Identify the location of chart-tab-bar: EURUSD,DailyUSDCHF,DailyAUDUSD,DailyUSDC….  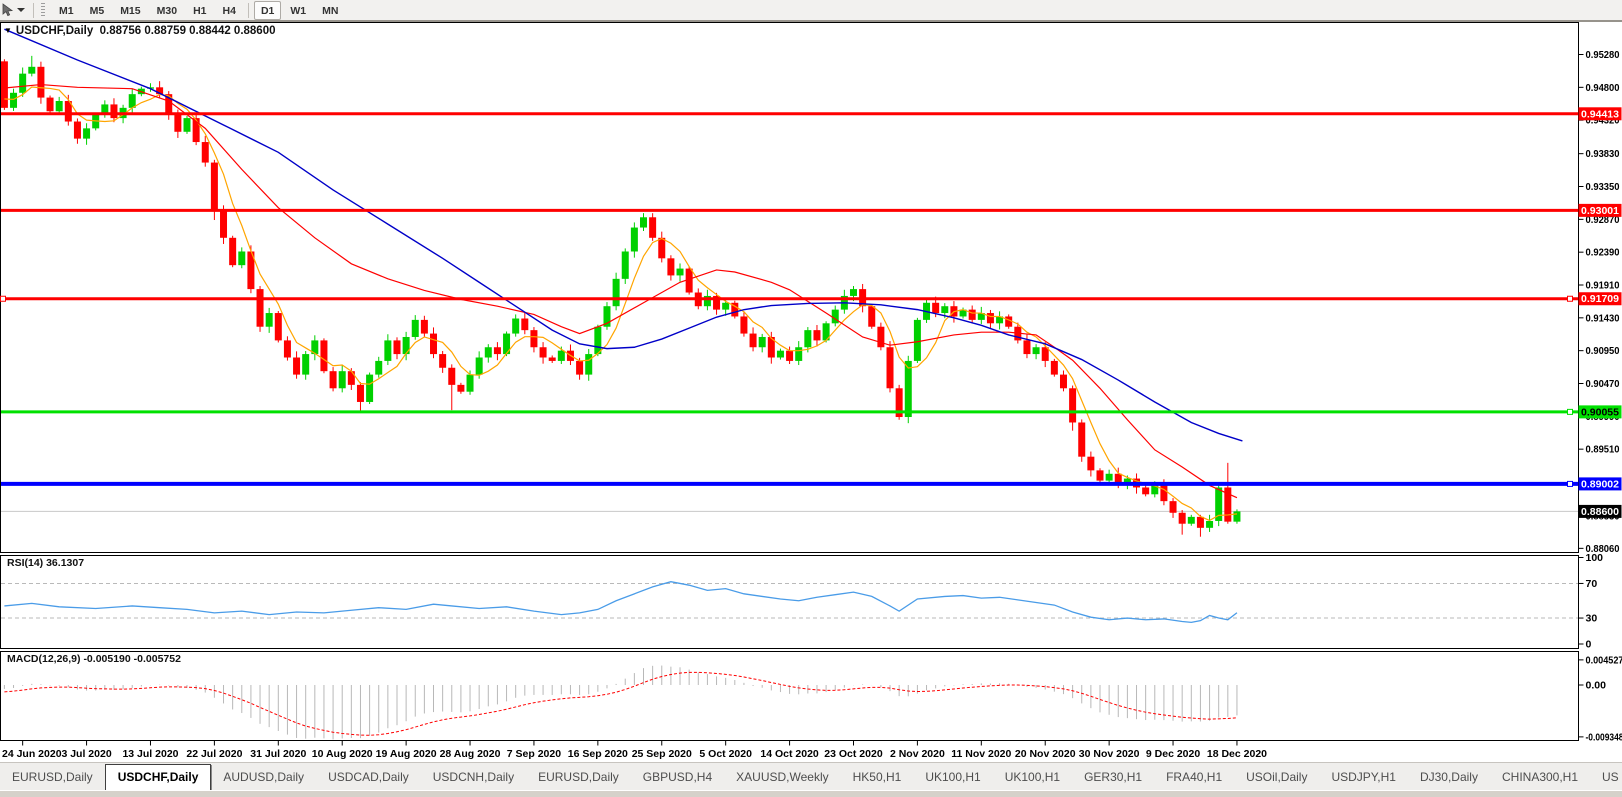
(811, 776).